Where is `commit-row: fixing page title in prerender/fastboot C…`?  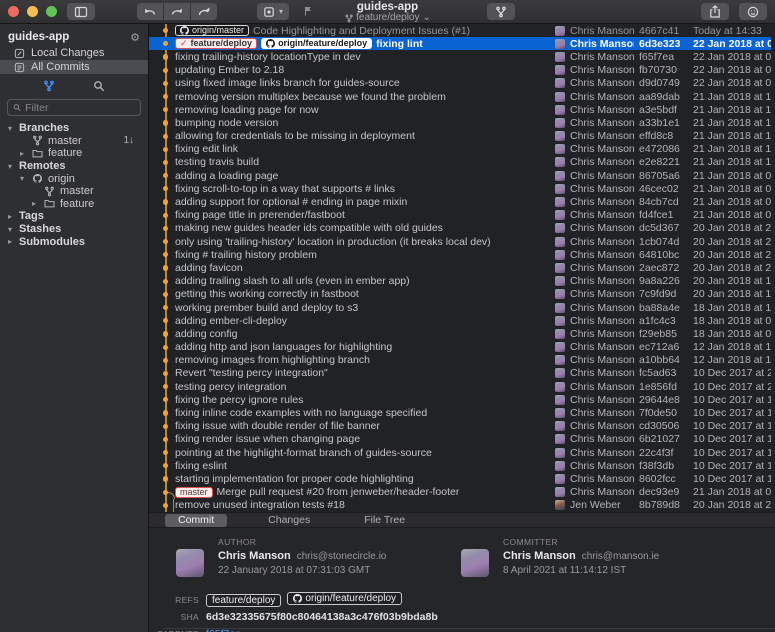
commit-row: fixing page title in prerender/fastboot C… is located at coordinates (460, 215).